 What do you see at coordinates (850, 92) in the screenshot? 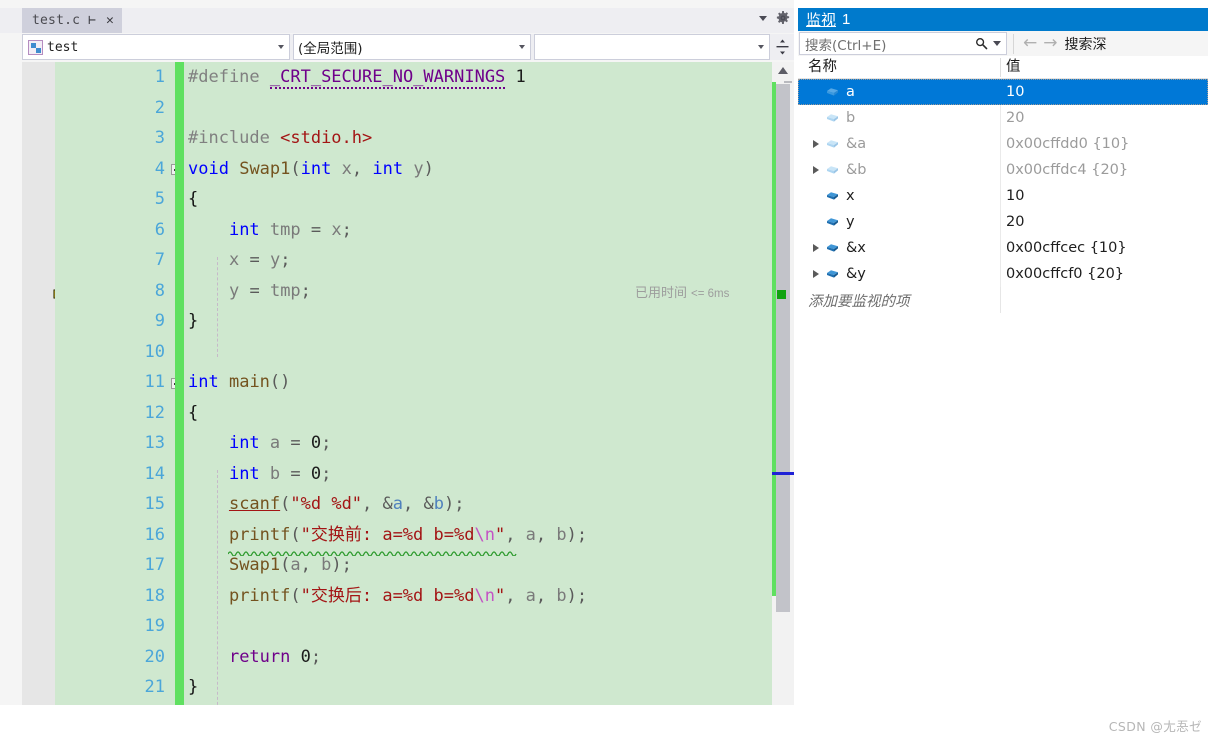
I see `variable-name: a` at bounding box center [850, 92].